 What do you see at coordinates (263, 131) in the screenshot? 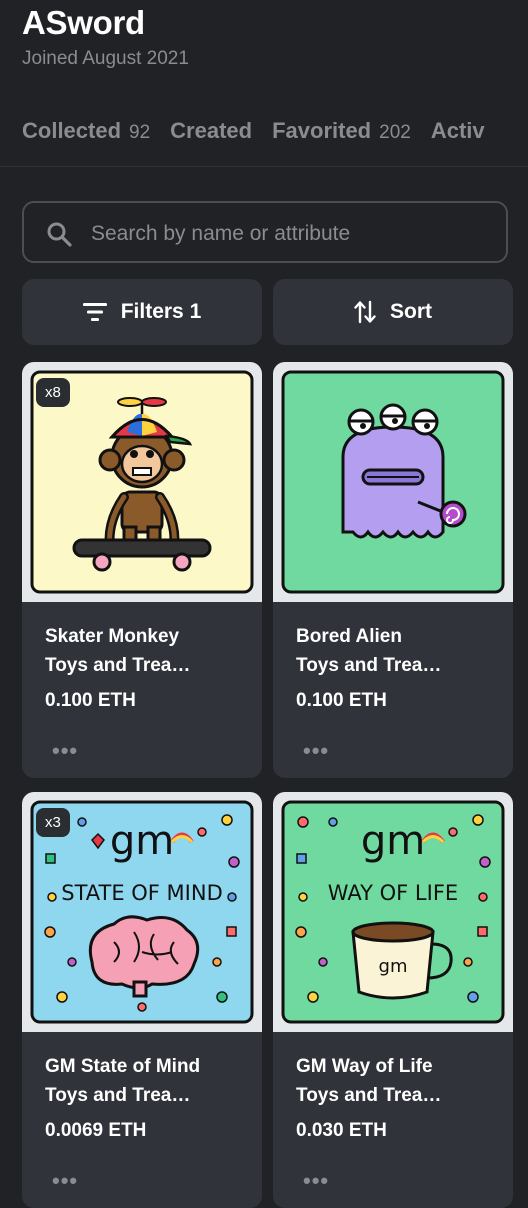
I see `profile-tabs: Collected 92 Created Favorited 202 Activ` at bounding box center [263, 131].